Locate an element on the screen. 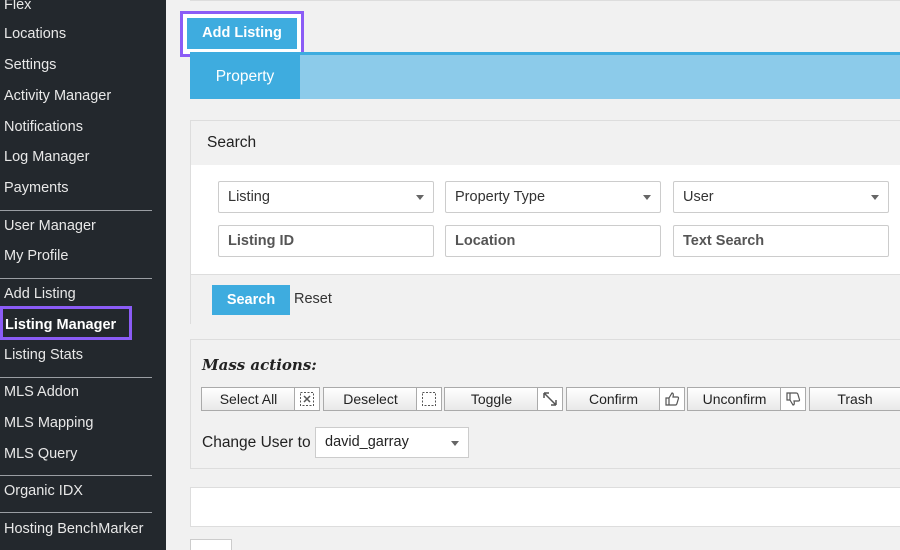  add-listing-highlight: Add Listing is located at coordinates (242, 34).